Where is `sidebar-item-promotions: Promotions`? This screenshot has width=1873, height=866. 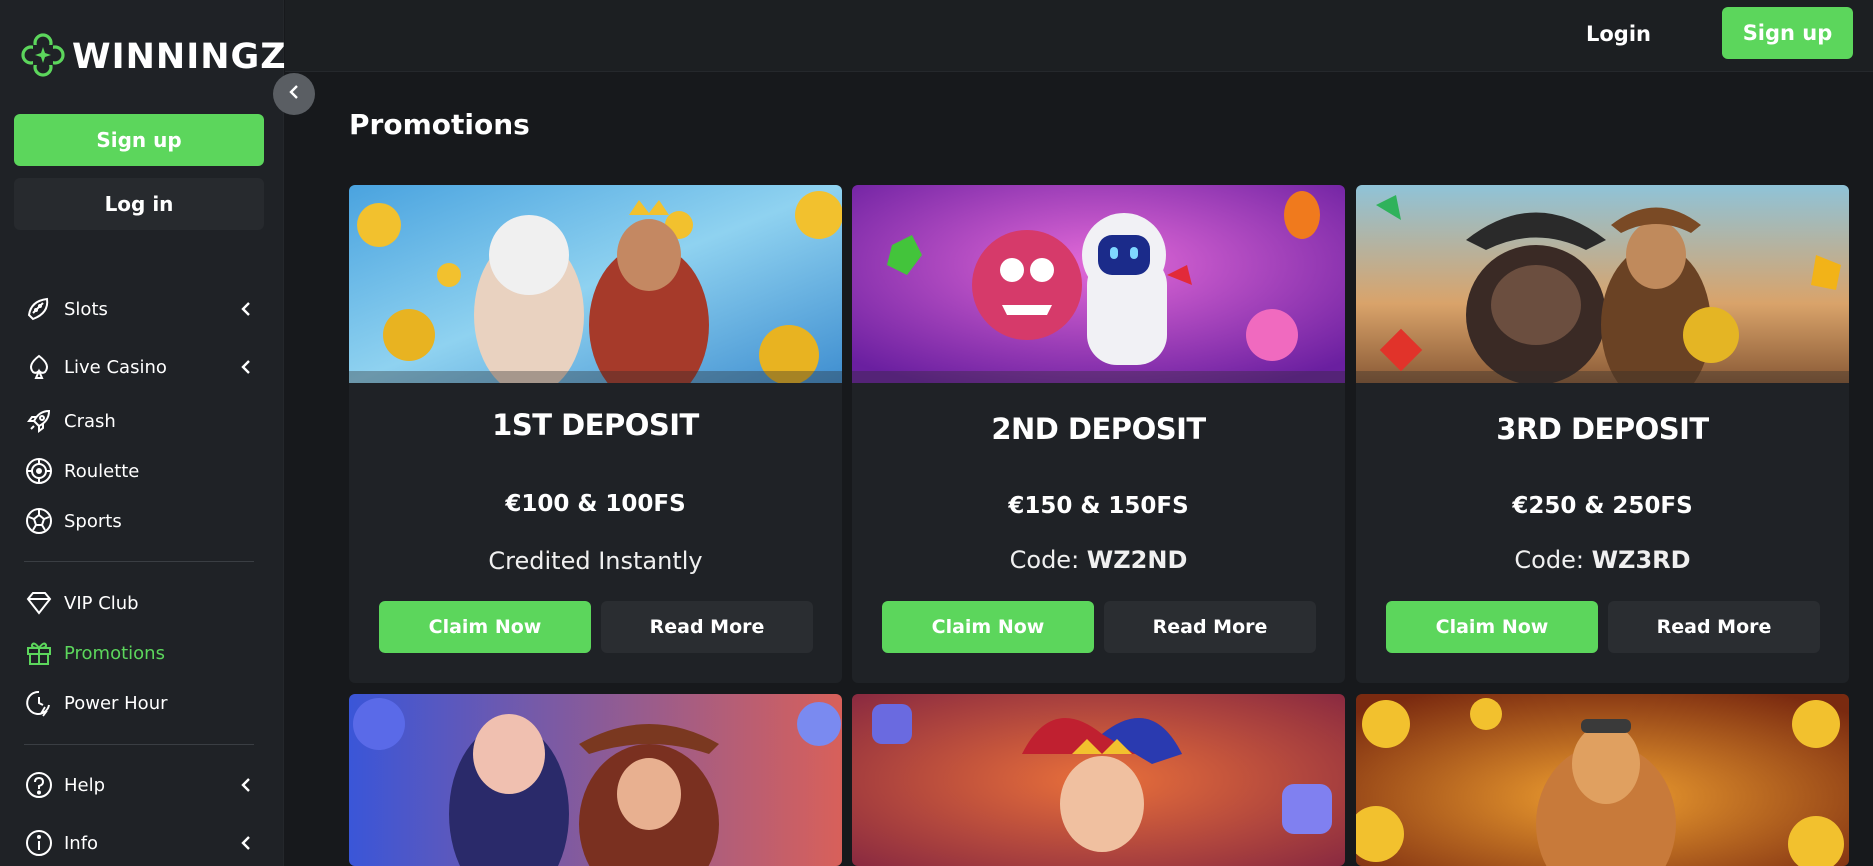 sidebar-item-promotions: Promotions is located at coordinates (142, 653).